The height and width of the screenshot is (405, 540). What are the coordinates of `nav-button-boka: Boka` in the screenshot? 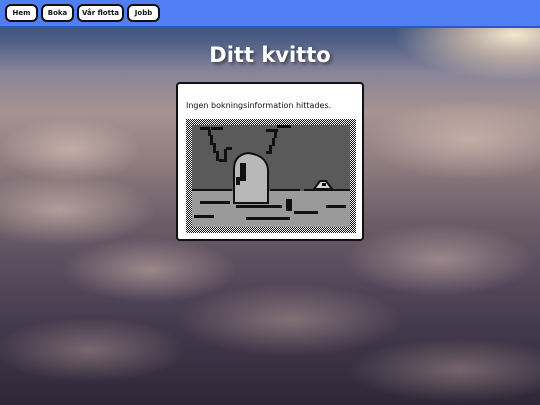 It's located at (57, 13).